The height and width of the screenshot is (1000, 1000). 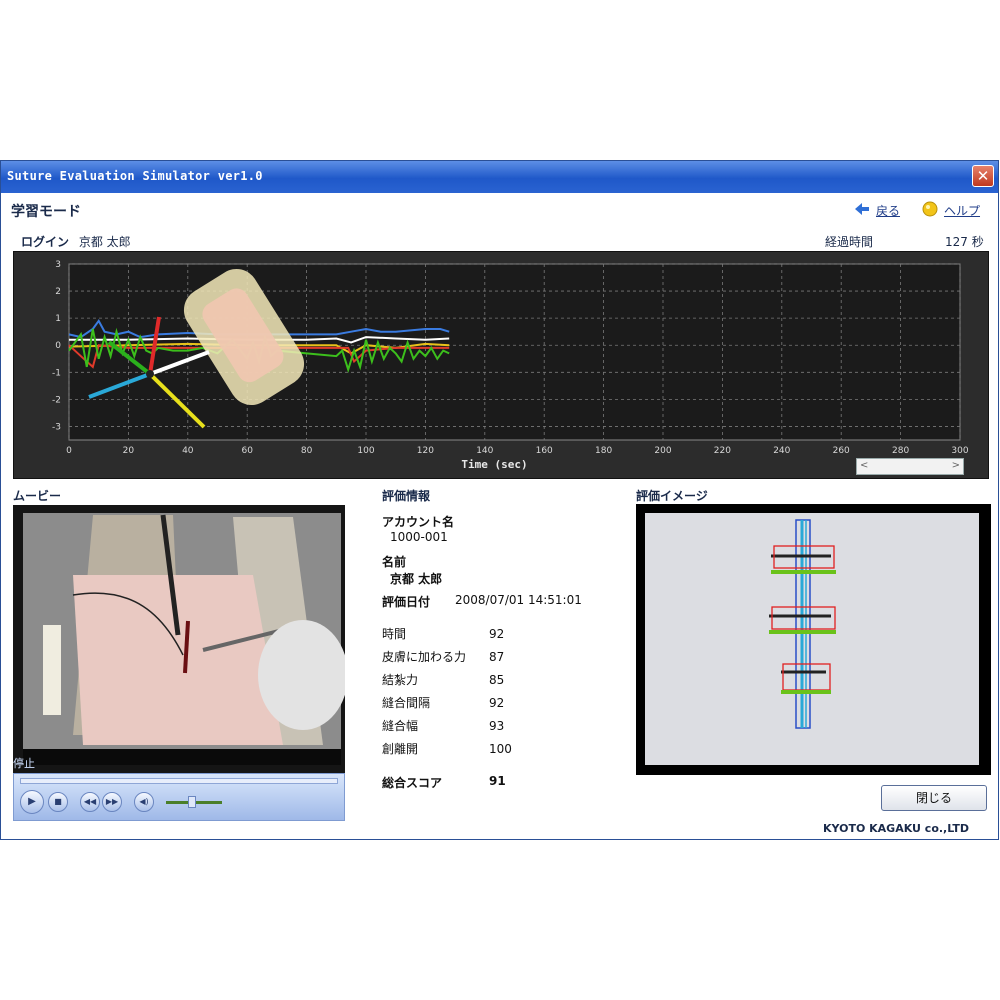 I want to click on y-tick-label: -1, so click(x=56, y=373).